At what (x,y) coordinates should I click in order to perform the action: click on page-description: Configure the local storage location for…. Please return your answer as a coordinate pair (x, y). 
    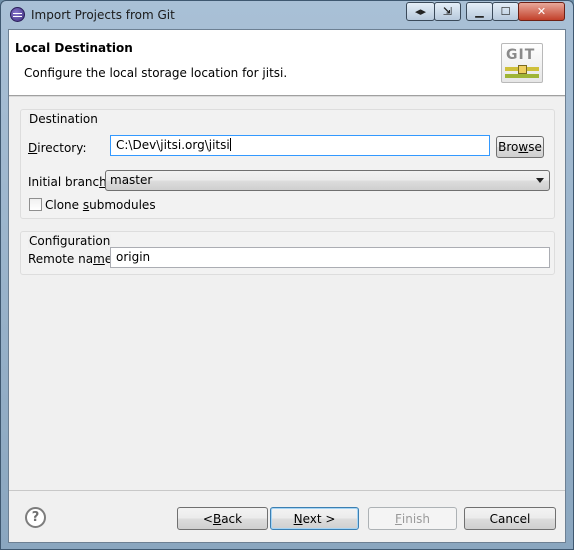
    Looking at the image, I should click on (156, 73).